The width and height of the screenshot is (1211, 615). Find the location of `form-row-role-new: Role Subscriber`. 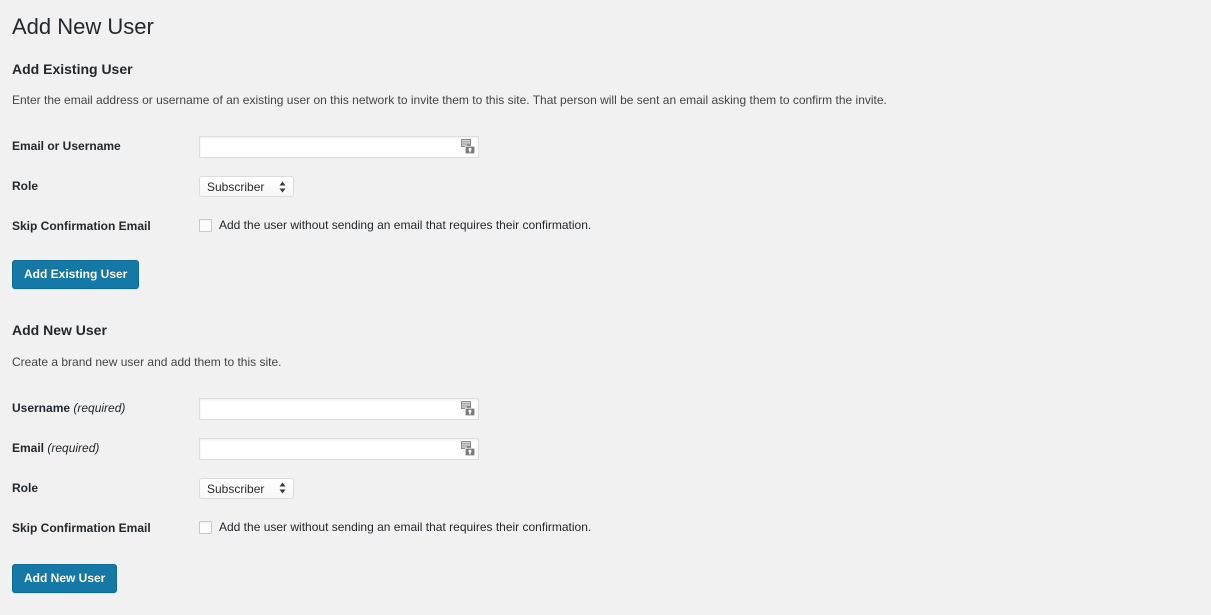

form-row-role-new: Role Subscriber is located at coordinates (601, 489).